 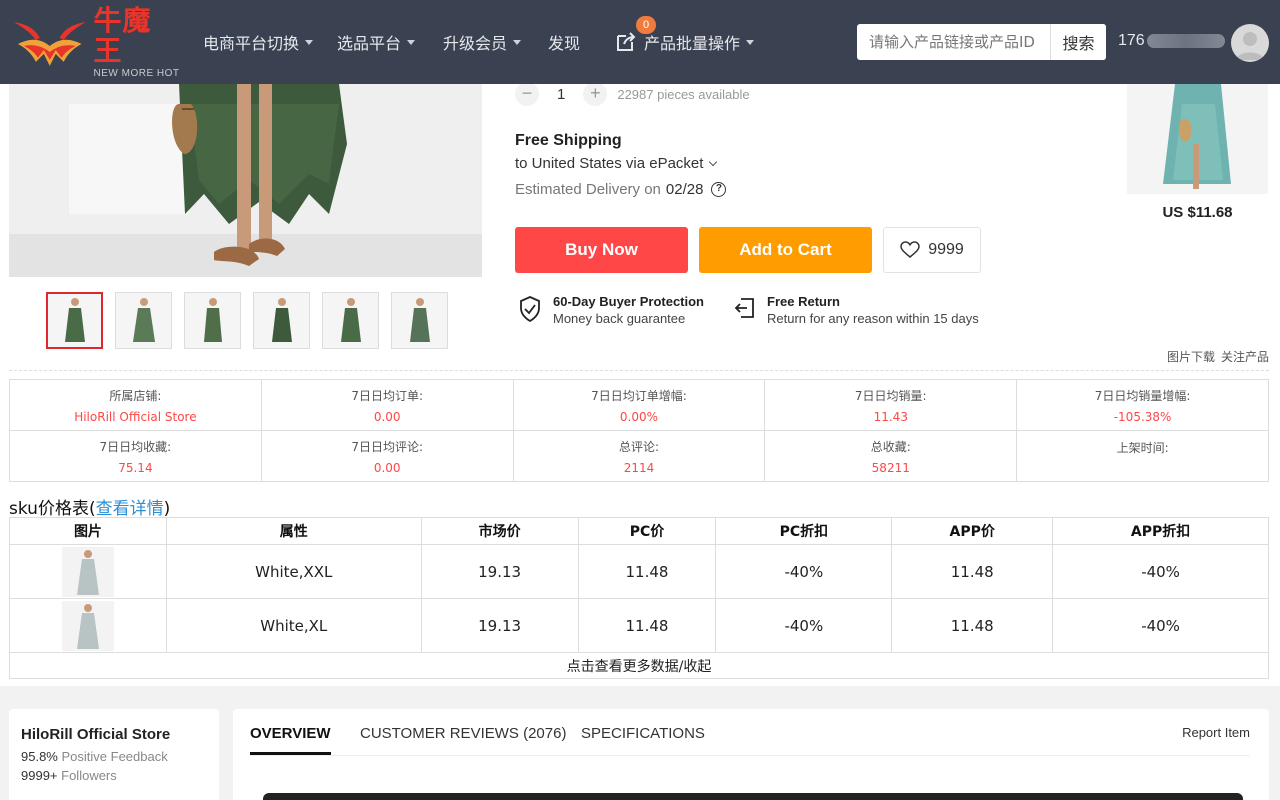 I want to click on sku-section-title: sku价格表(查看详情), so click(x=89, y=506).